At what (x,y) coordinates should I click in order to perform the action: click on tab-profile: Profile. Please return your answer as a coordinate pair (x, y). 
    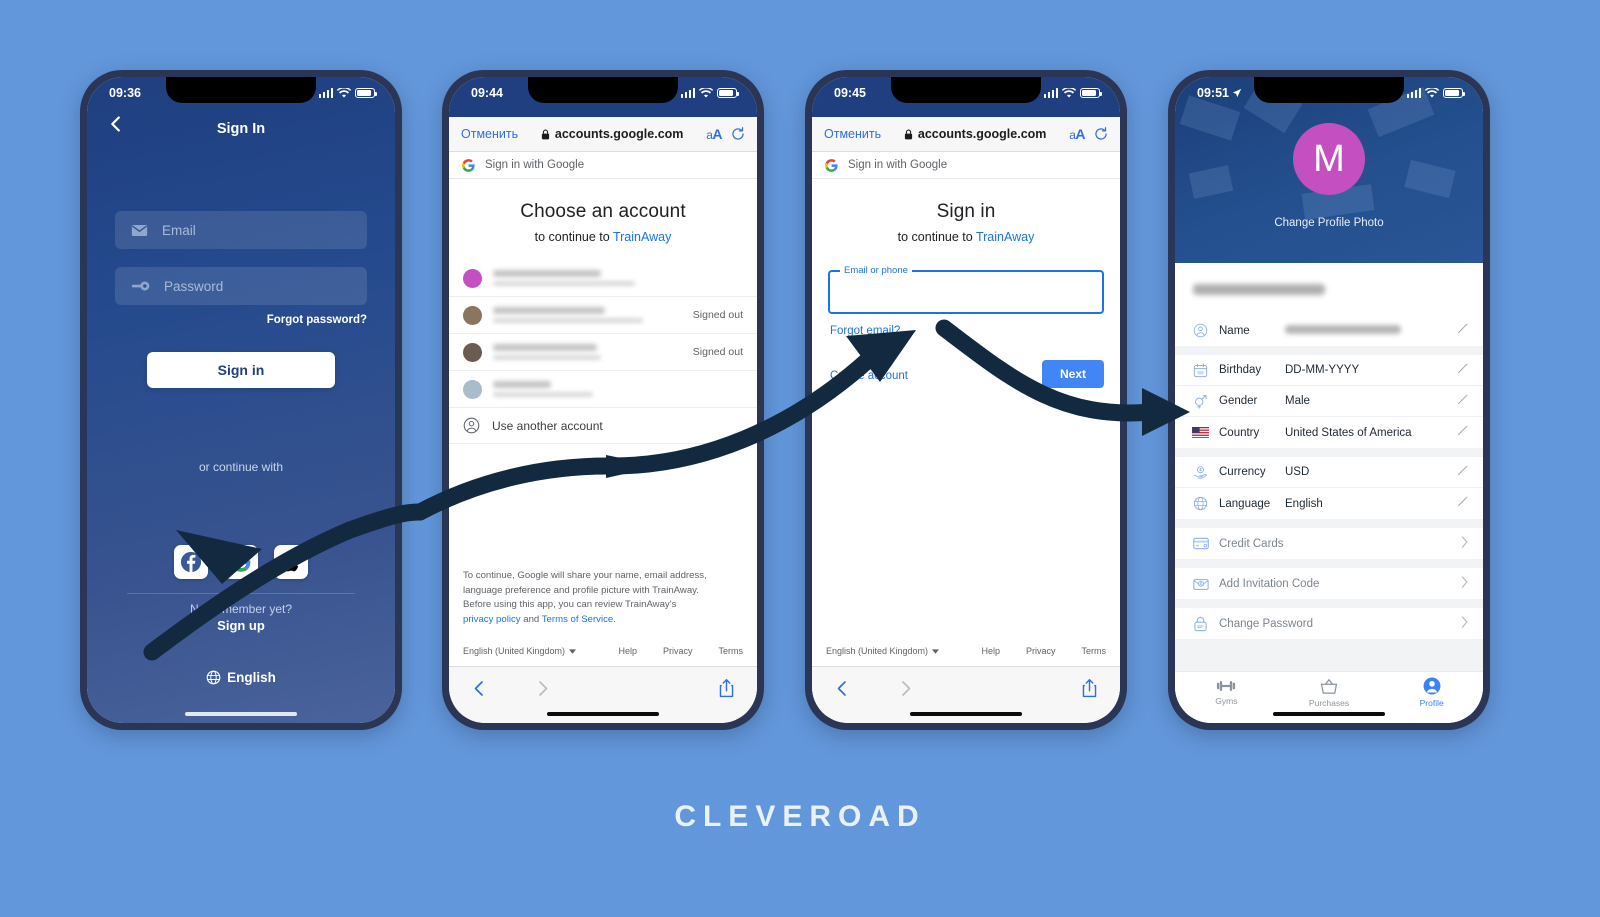
    Looking at the image, I should click on (1431, 692).